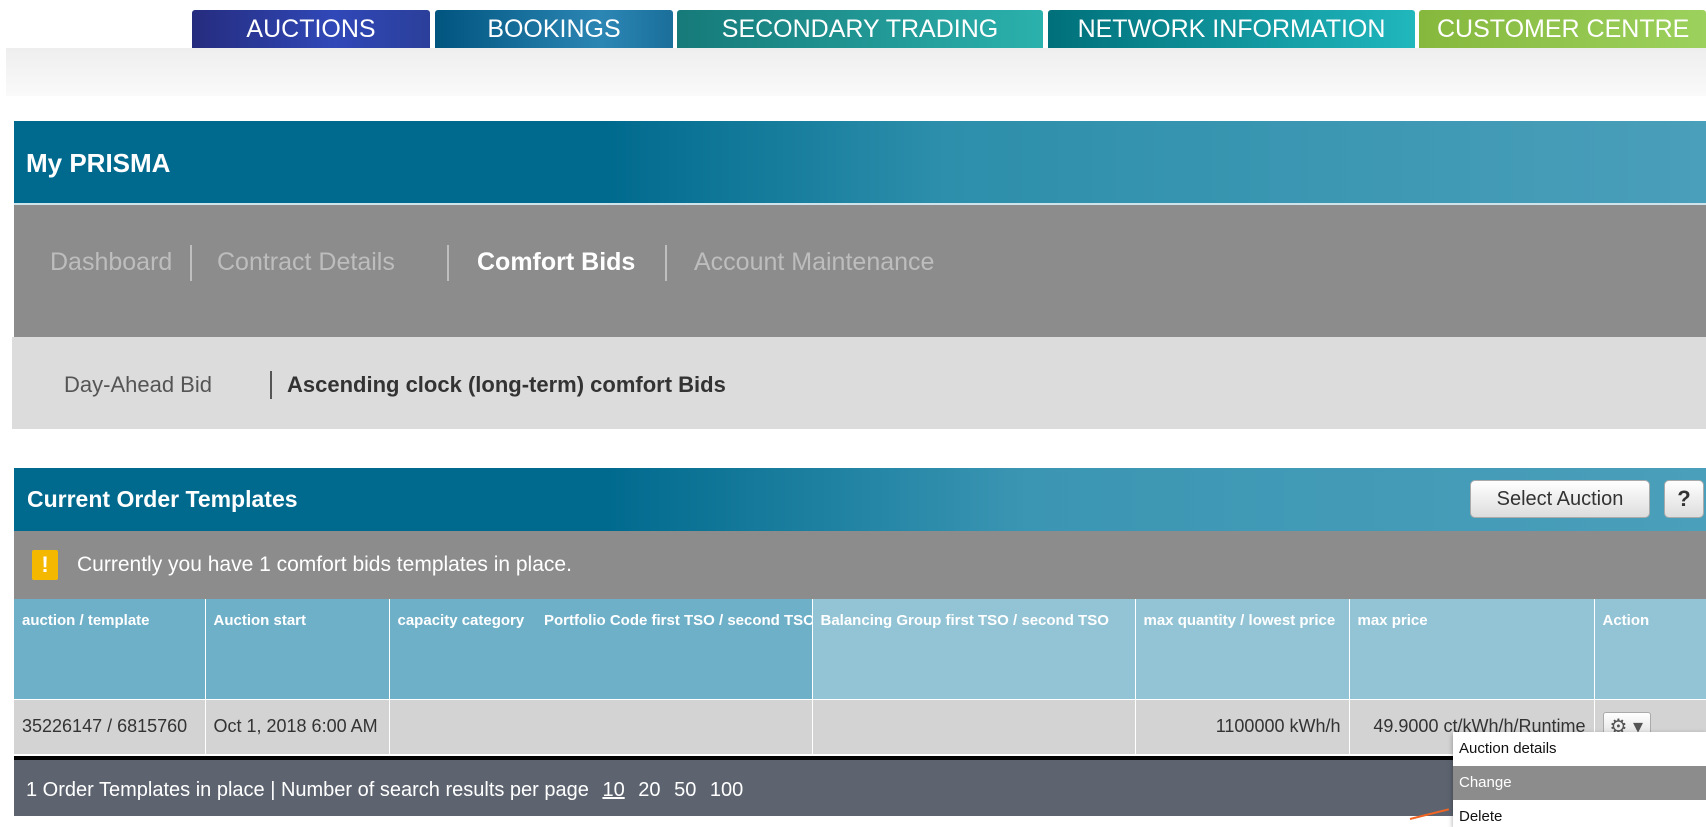 The image size is (1706, 827). I want to click on column-header: Portfolio Code first TSO / second TSO, so click(674, 649).